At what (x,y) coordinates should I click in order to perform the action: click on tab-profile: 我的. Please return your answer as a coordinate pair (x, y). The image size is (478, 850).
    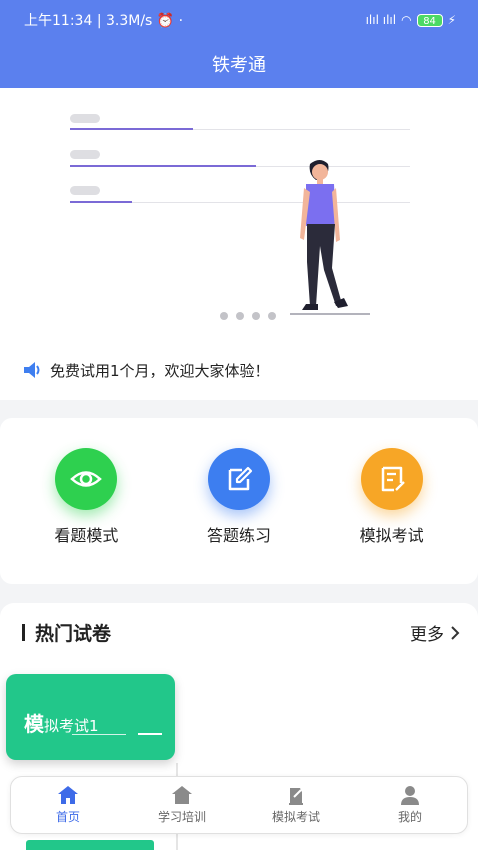
    Looking at the image, I should click on (410, 805).